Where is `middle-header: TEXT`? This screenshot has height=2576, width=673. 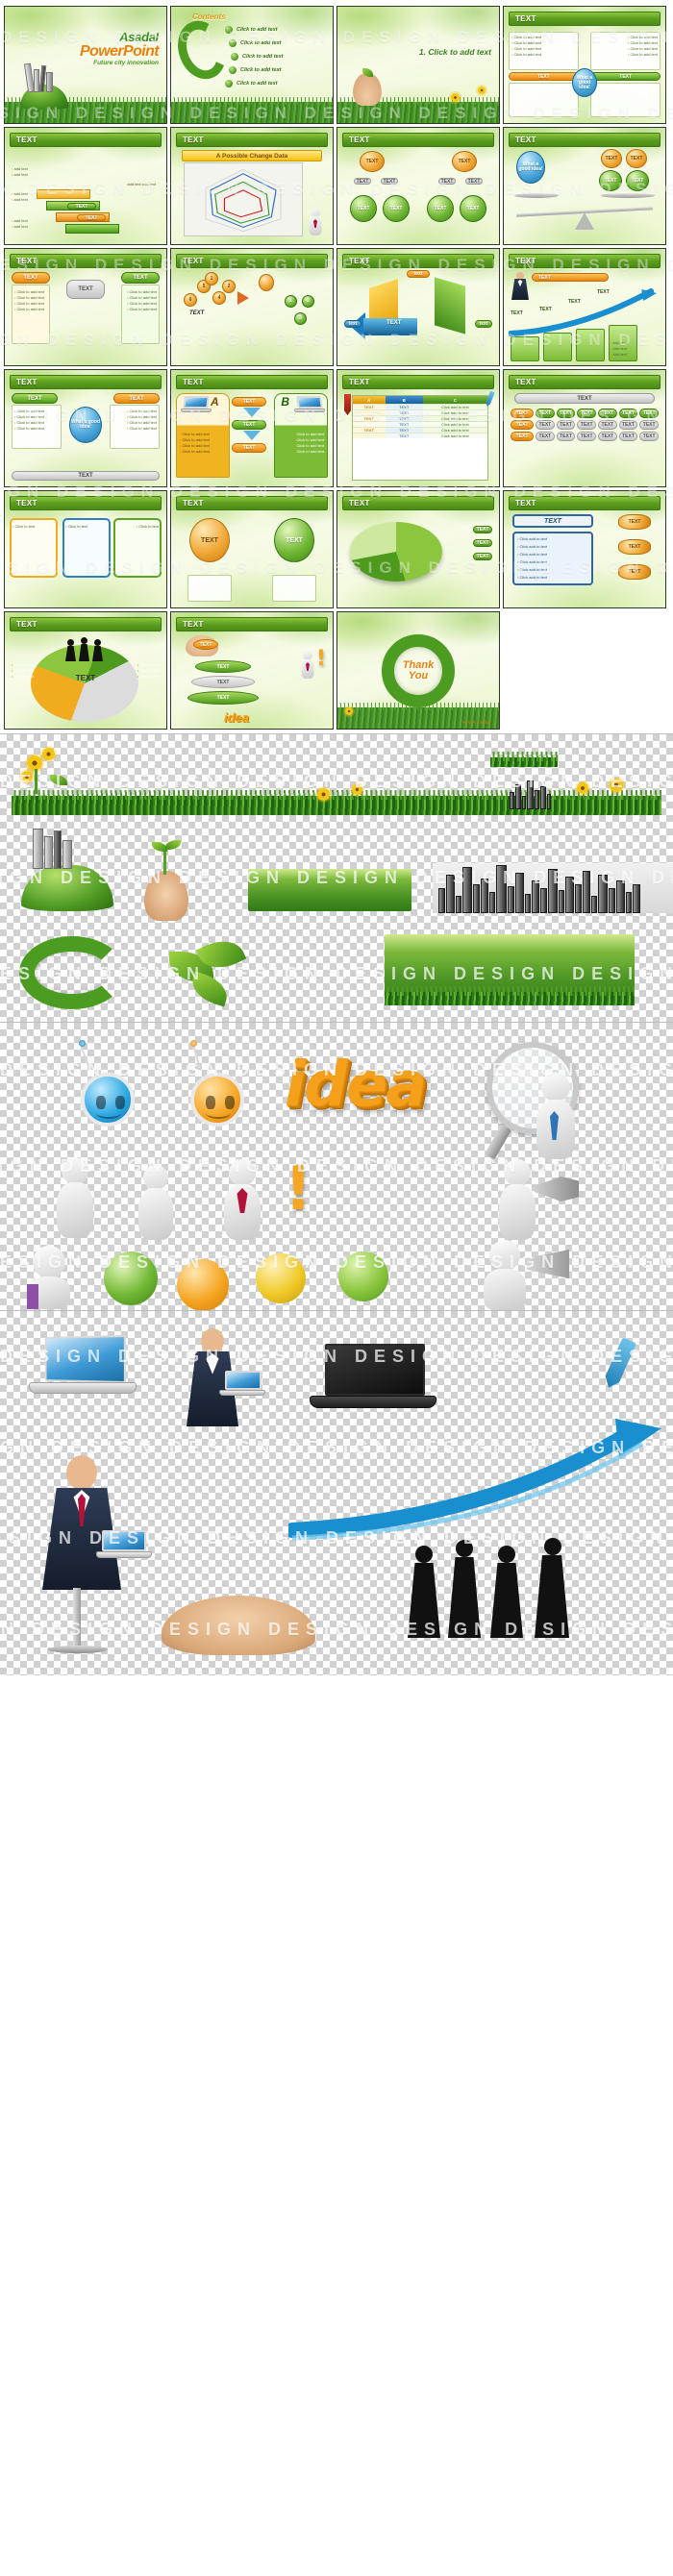
middle-header: TEXT is located at coordinates (85, 289).